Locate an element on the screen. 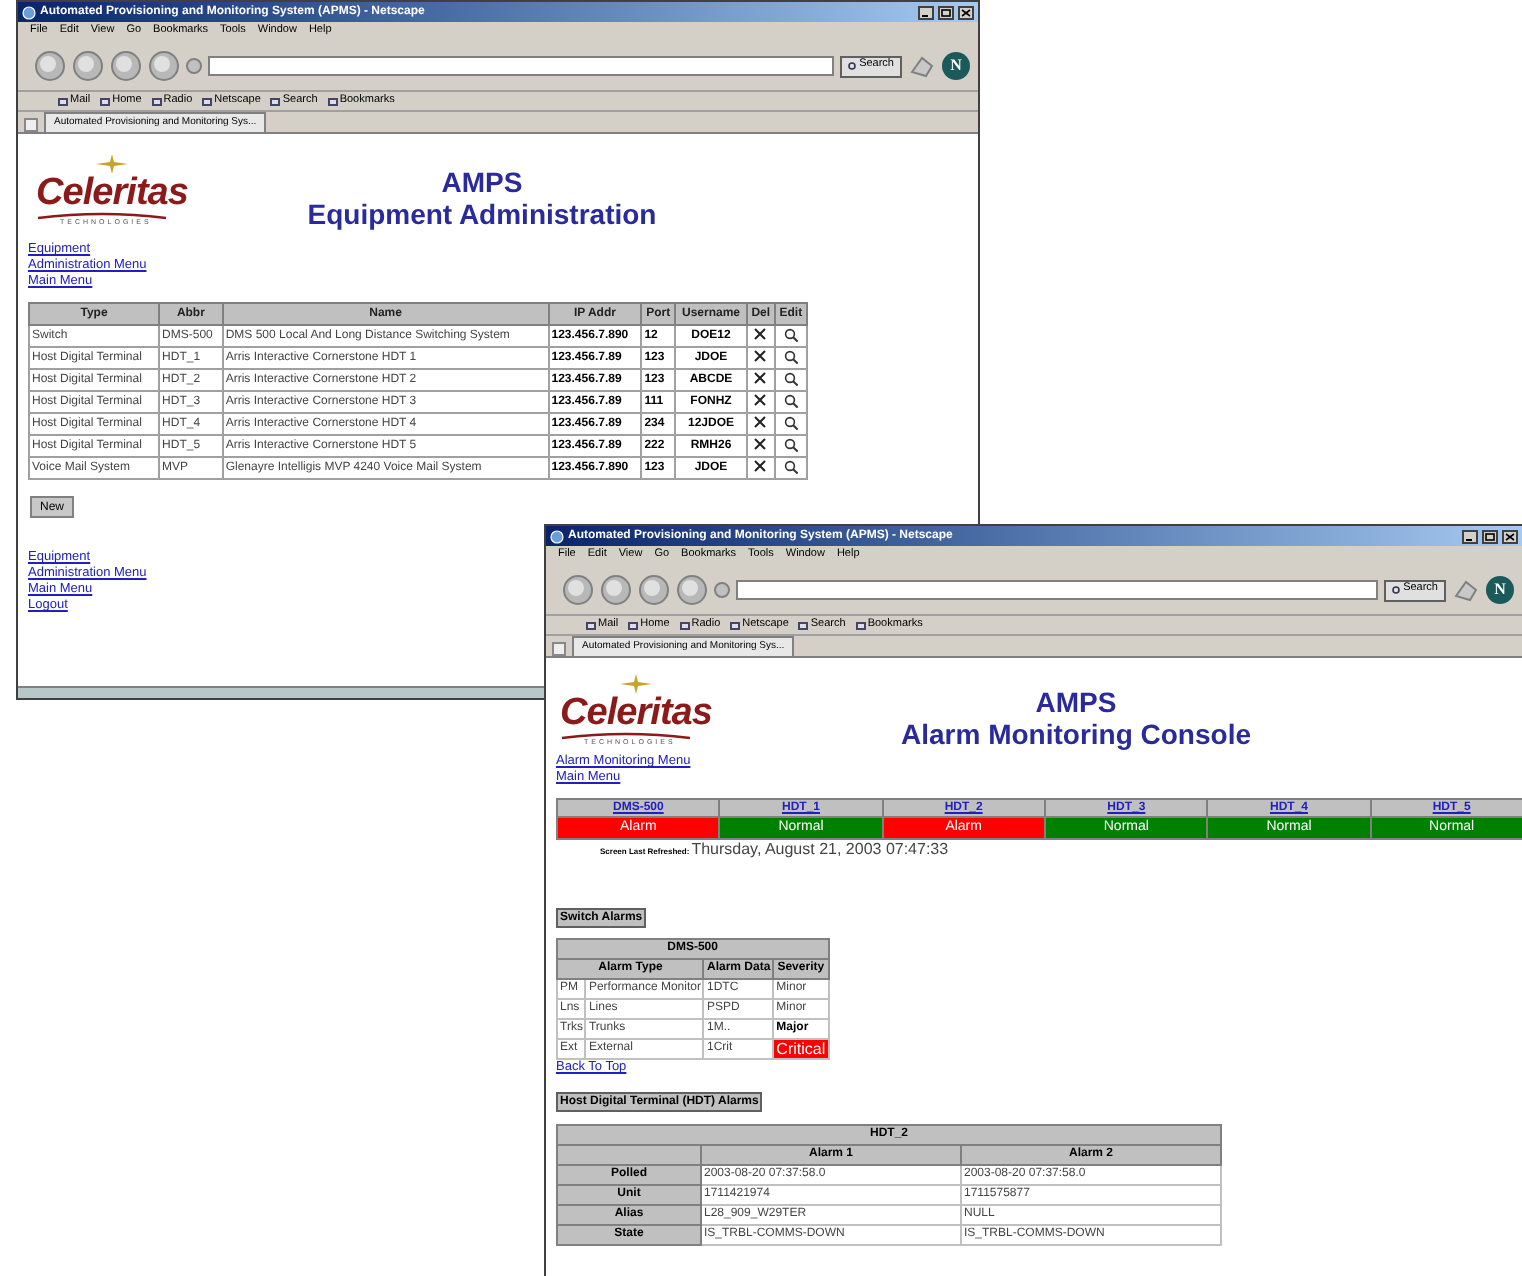  refresh-time: Thursday, August 21, 2003 07:47:33 is located at coordinates (820, 850).